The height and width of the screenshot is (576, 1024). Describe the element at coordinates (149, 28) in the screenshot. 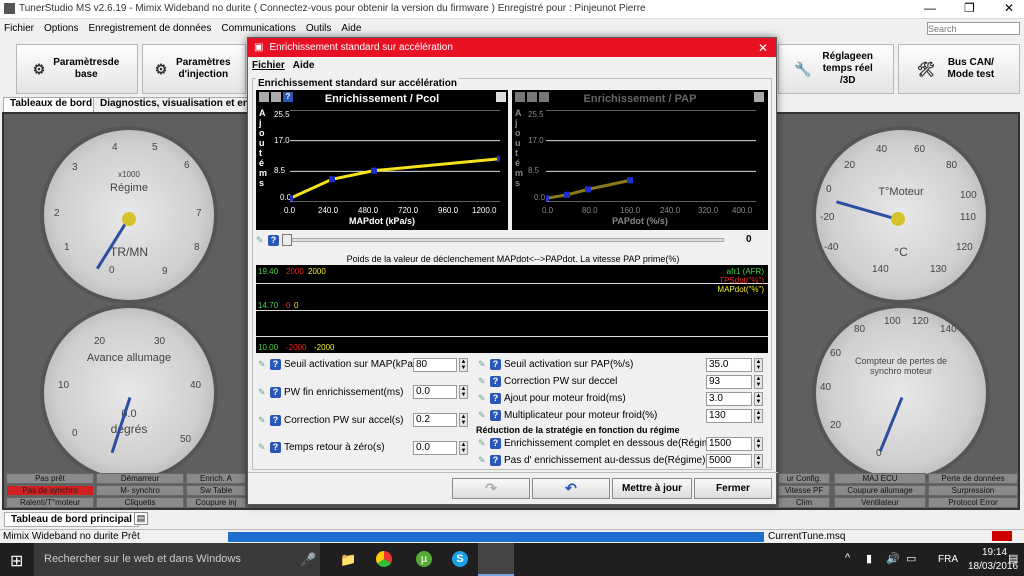

I see `menu-enregistrement: Enregistrement de données` at that location.